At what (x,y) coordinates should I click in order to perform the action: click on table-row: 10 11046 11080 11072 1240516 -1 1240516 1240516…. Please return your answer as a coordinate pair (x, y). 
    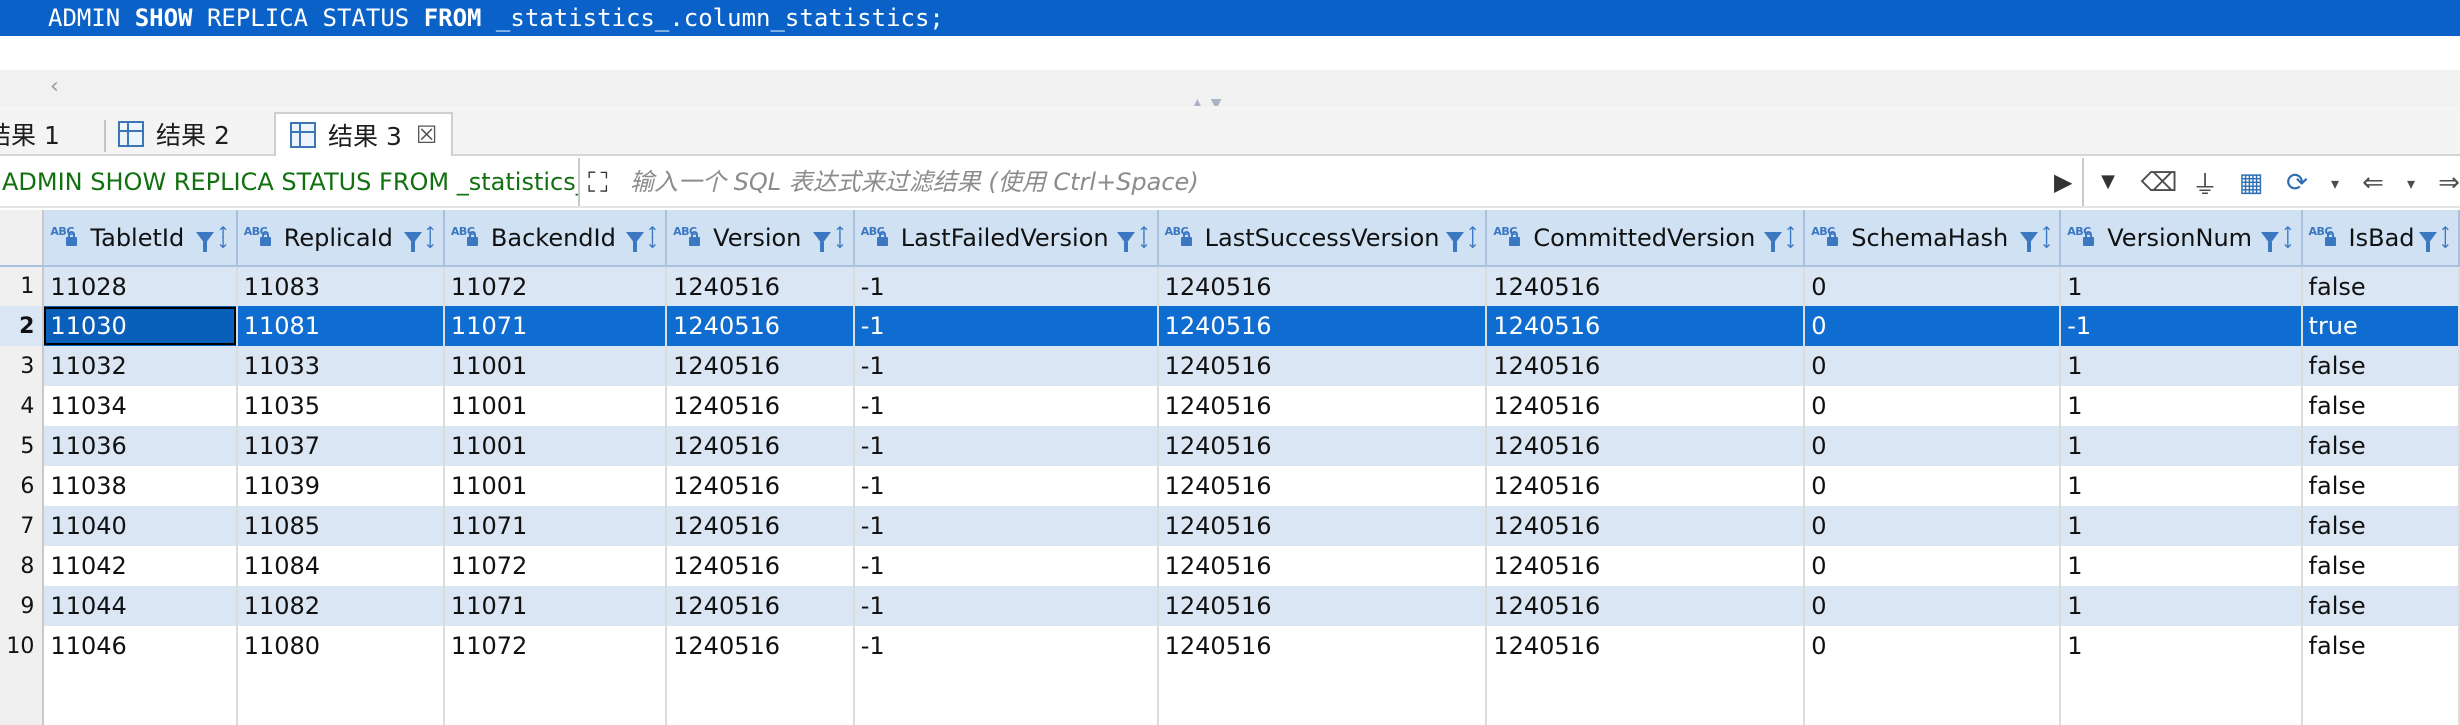
    Looking at the image, I should click on (1230, 646).